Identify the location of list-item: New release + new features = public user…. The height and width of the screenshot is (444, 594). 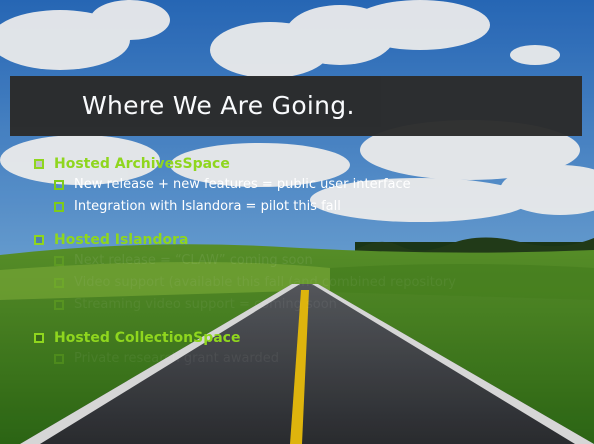
(309, 185).